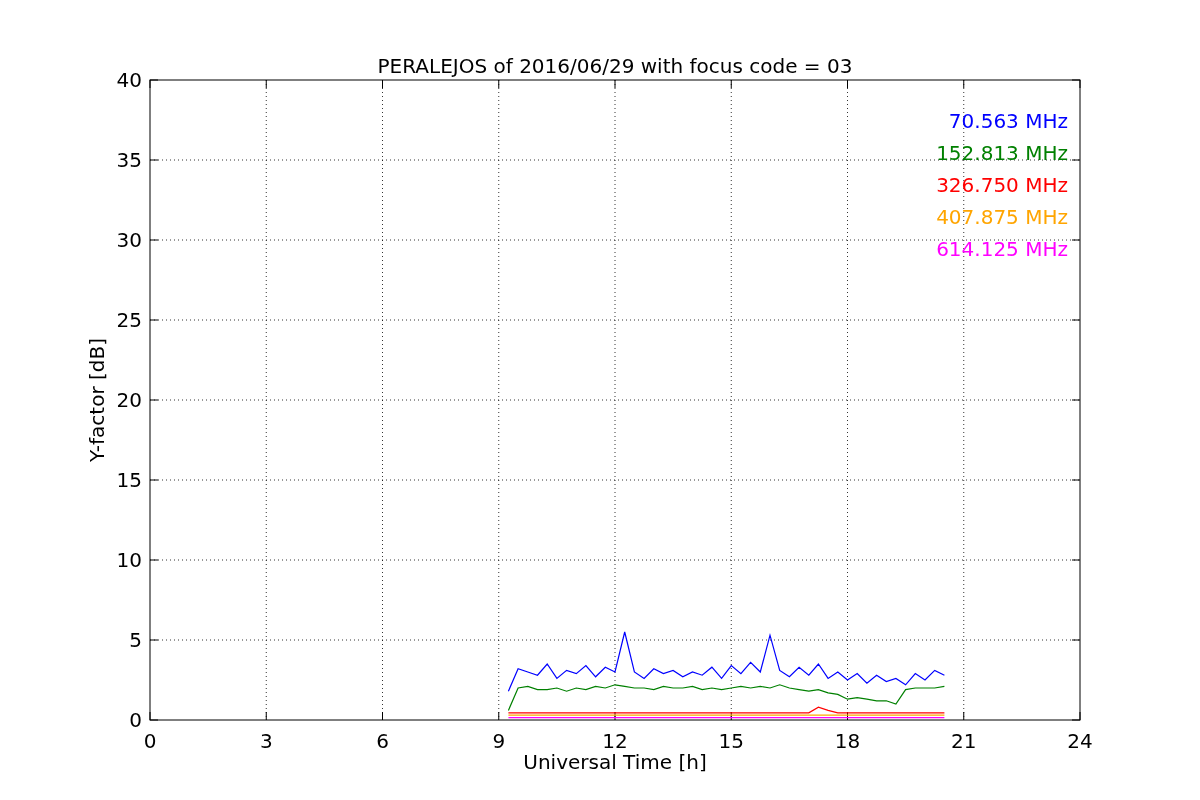 The image size is (1200, 800). What do you see at coordinates (129, 400) in the screenshot?
I see `y-tick-label: 20` at bounding box center [129, 400].